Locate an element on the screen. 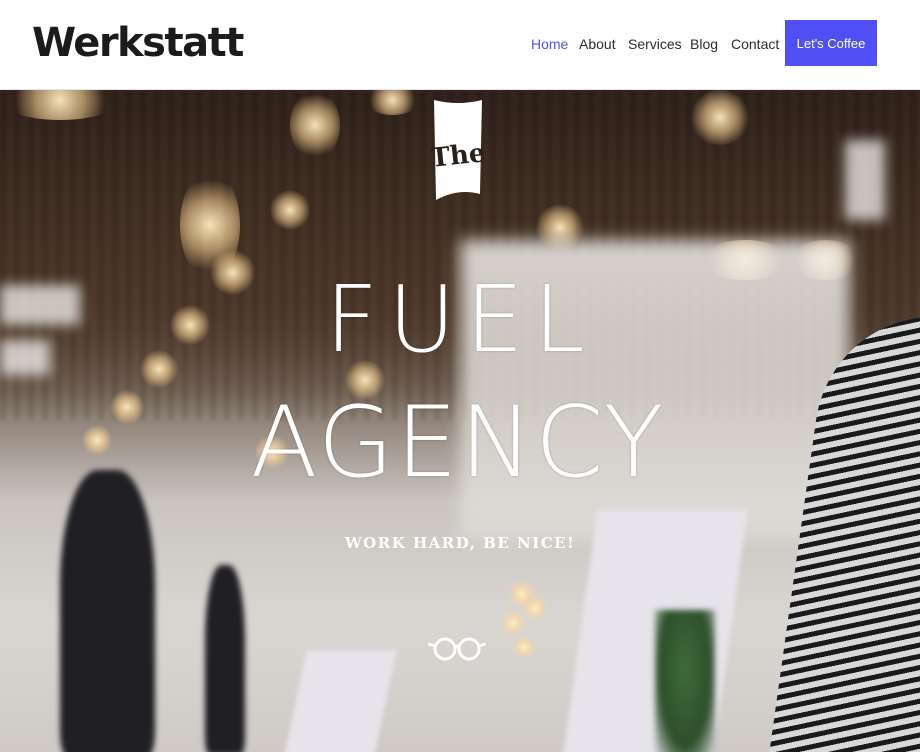 This screenshot has height=752, width=920. the-badge-logo: The is located at coordinates (458, 150).